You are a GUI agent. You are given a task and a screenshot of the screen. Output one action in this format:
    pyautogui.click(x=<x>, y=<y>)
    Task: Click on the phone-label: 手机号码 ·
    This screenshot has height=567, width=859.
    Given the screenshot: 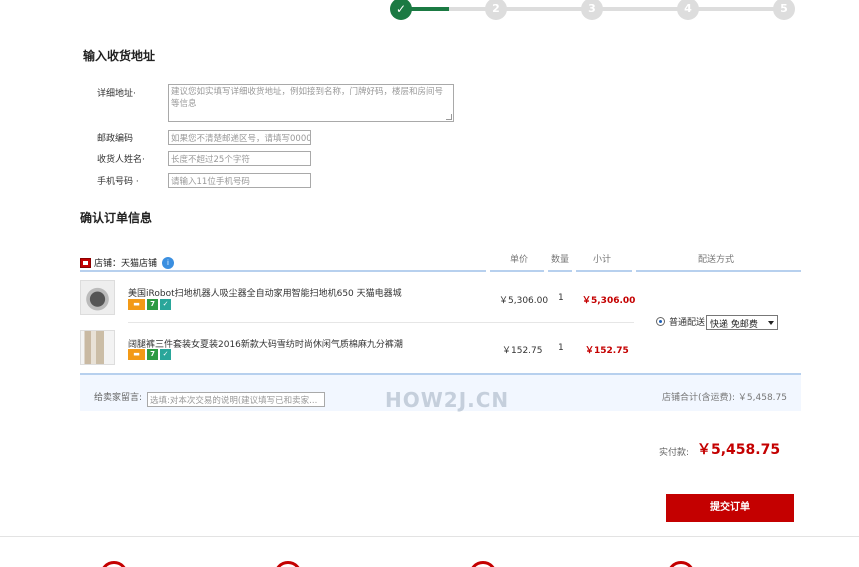 What is the action you would take?
    pyautogui.click(x=118, y=182)
    